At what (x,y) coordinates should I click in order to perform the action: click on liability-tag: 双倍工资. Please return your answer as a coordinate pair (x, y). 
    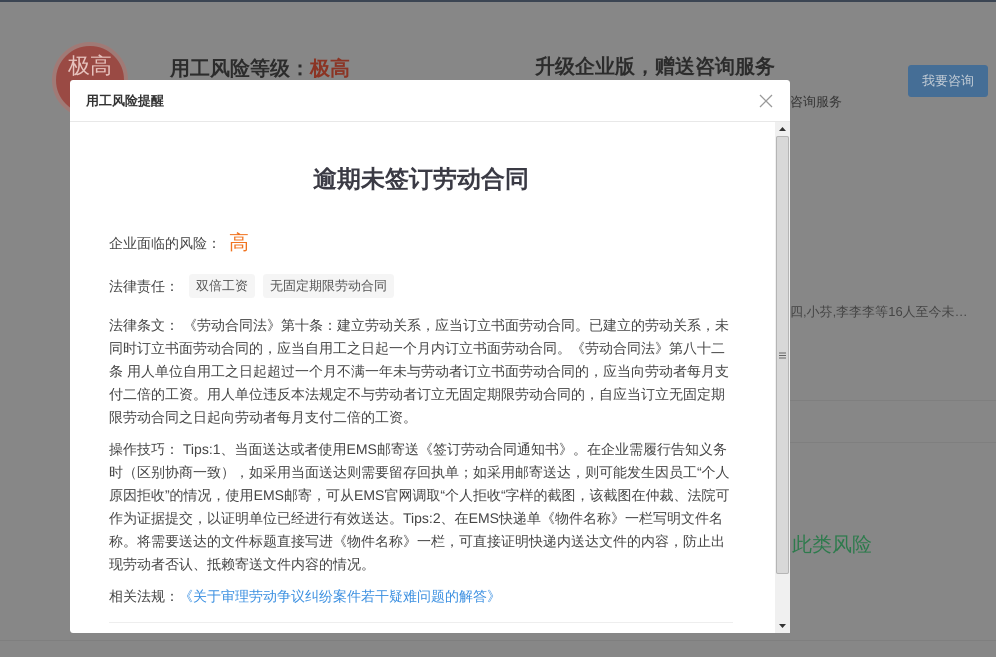
    Looking at the image, I should click on (222, 286).